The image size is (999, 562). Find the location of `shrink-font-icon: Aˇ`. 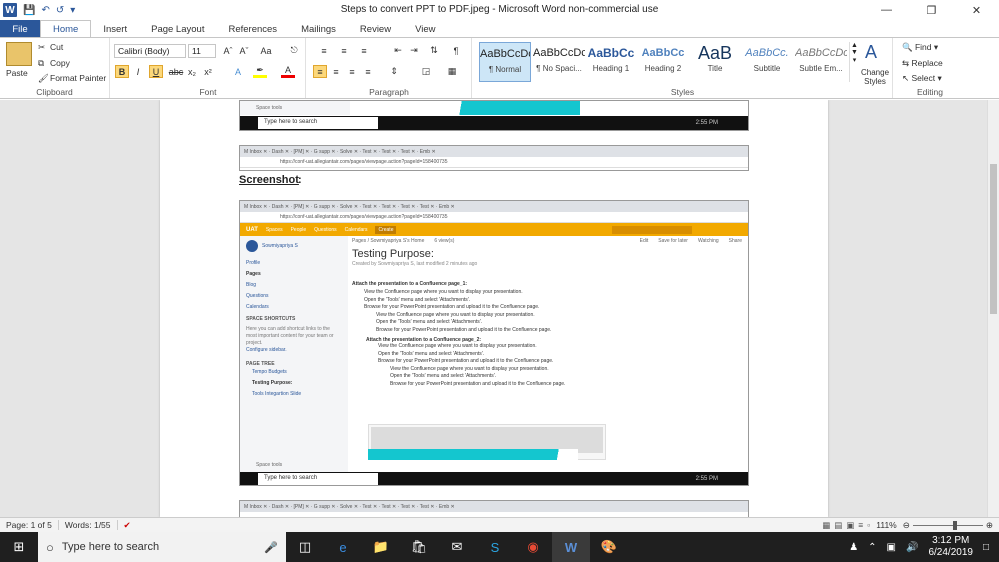

shrink-font-icon: Aˇ is located at coordinates (244, 50).